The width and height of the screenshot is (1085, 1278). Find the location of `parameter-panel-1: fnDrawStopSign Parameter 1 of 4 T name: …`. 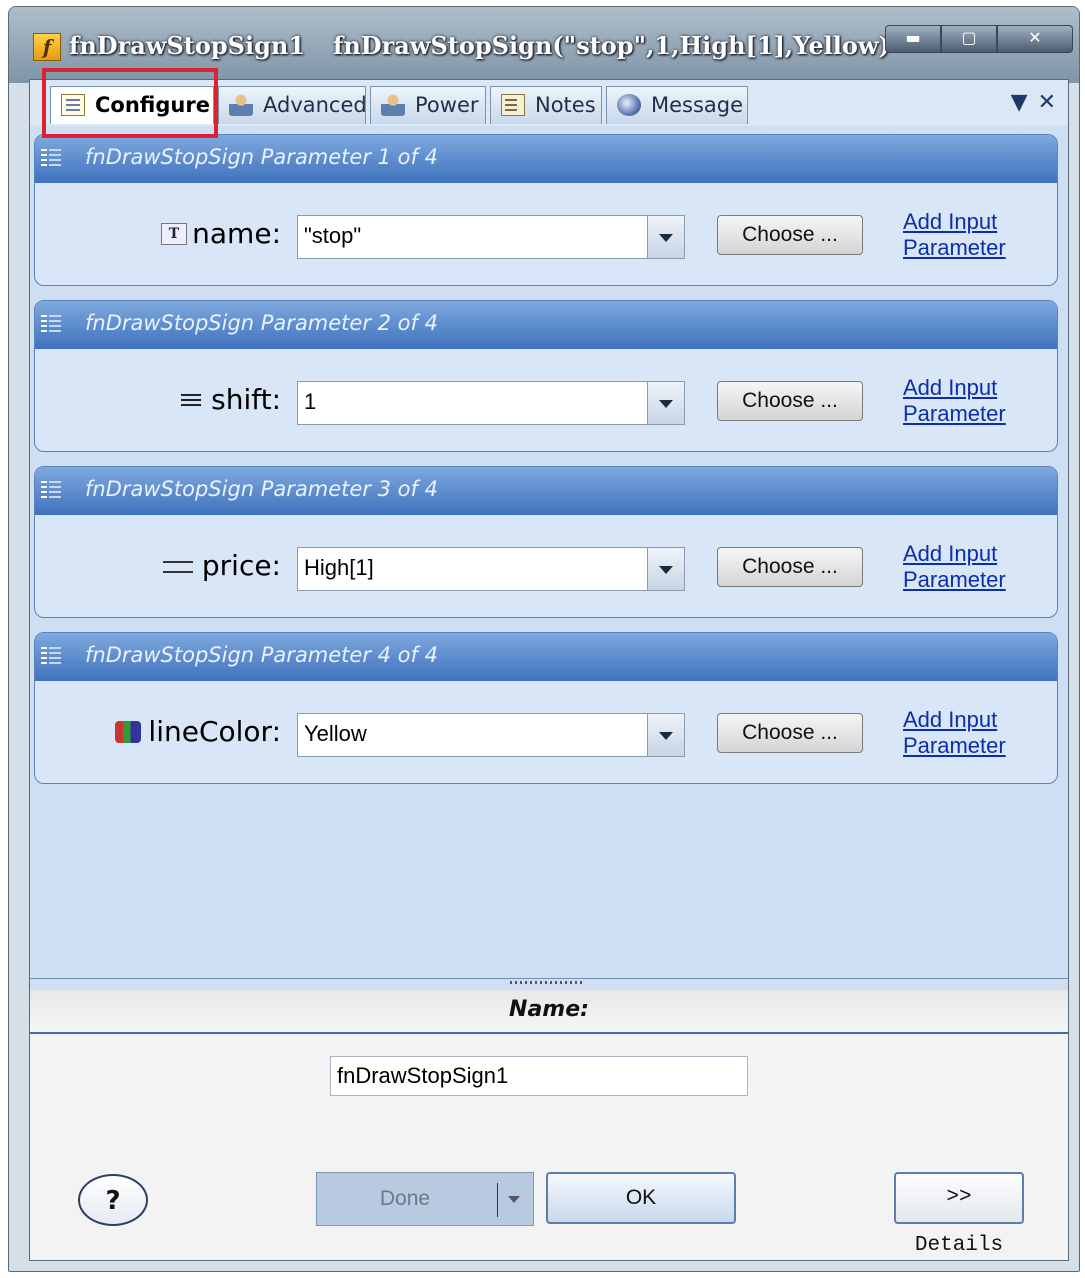

parameter-panel-1: fnDrawStopSign Parameter 1 of 4 T name: … is located at coordinates (546, 210).